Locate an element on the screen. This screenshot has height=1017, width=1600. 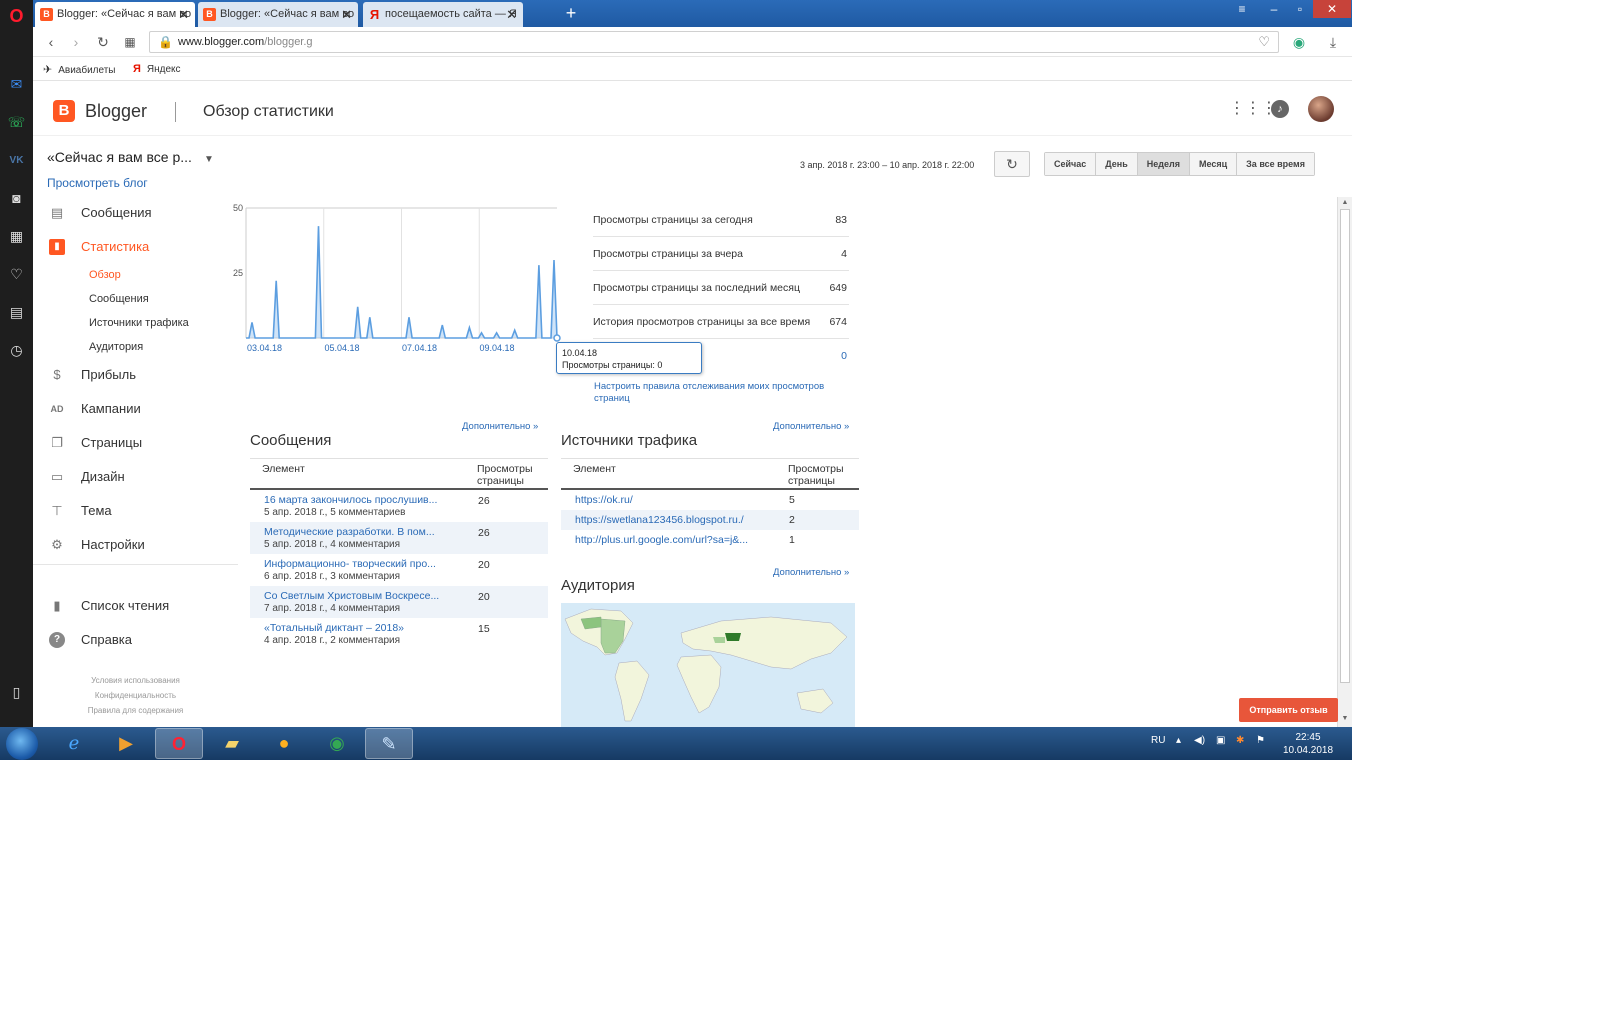
range-week-button: Неделя is located at coordinates (1163, 164).